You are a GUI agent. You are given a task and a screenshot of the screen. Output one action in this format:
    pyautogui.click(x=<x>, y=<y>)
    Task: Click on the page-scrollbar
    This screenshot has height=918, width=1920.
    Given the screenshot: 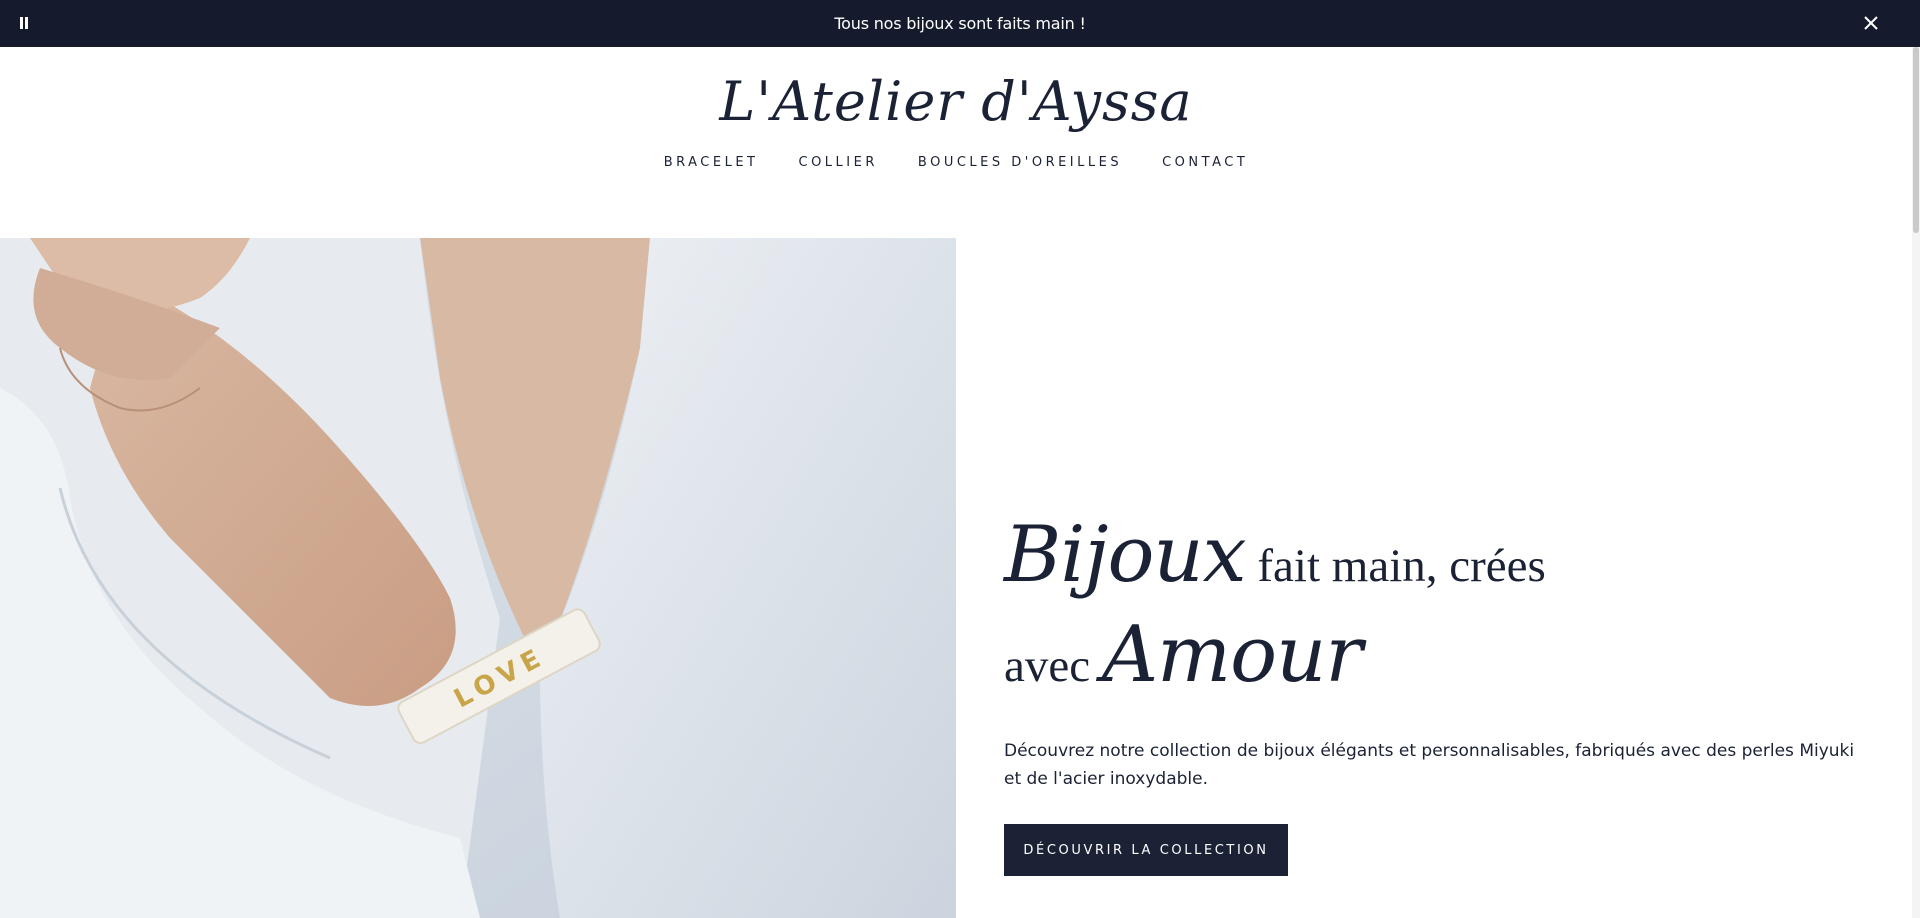 What is the action you would take?
    pyautogui.click(x=1916, y=482)
    